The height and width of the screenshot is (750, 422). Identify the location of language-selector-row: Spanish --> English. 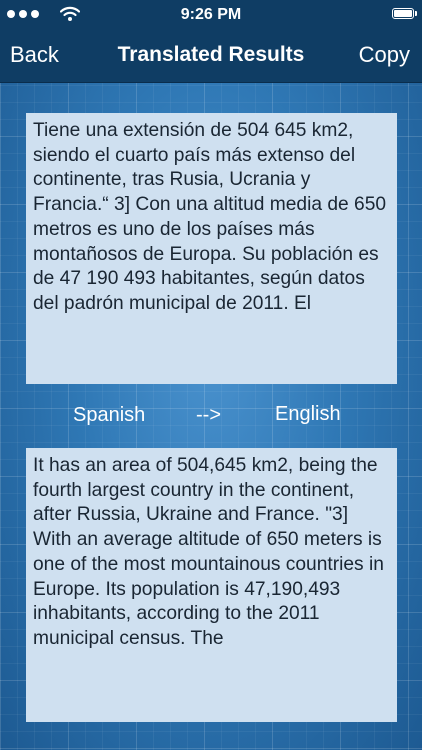
(211, 417).